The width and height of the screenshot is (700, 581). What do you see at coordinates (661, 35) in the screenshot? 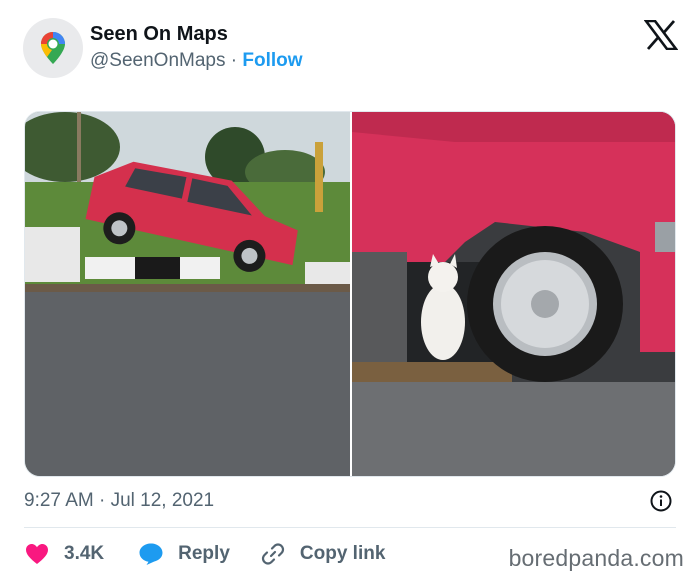
I see `x-logo-icon` at bounding box center [661, 35].